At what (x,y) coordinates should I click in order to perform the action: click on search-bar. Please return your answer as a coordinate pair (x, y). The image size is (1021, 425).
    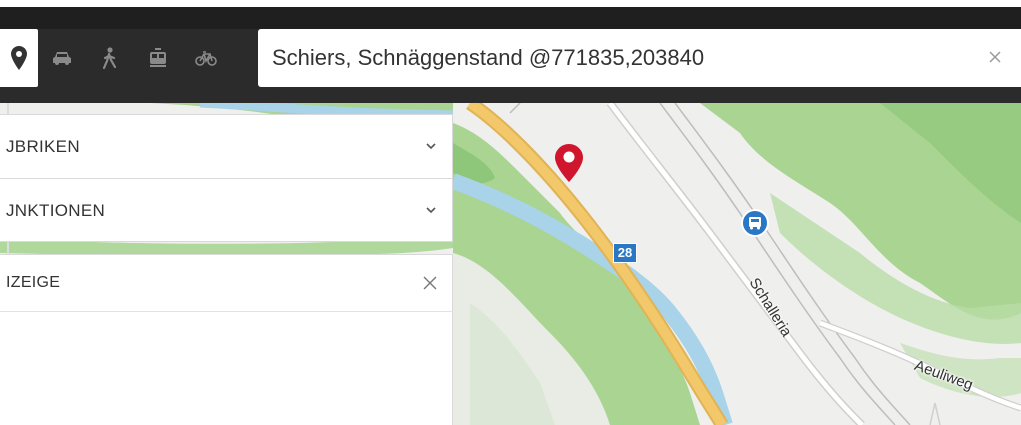
    Looking at the image, I should click on (639, 58).